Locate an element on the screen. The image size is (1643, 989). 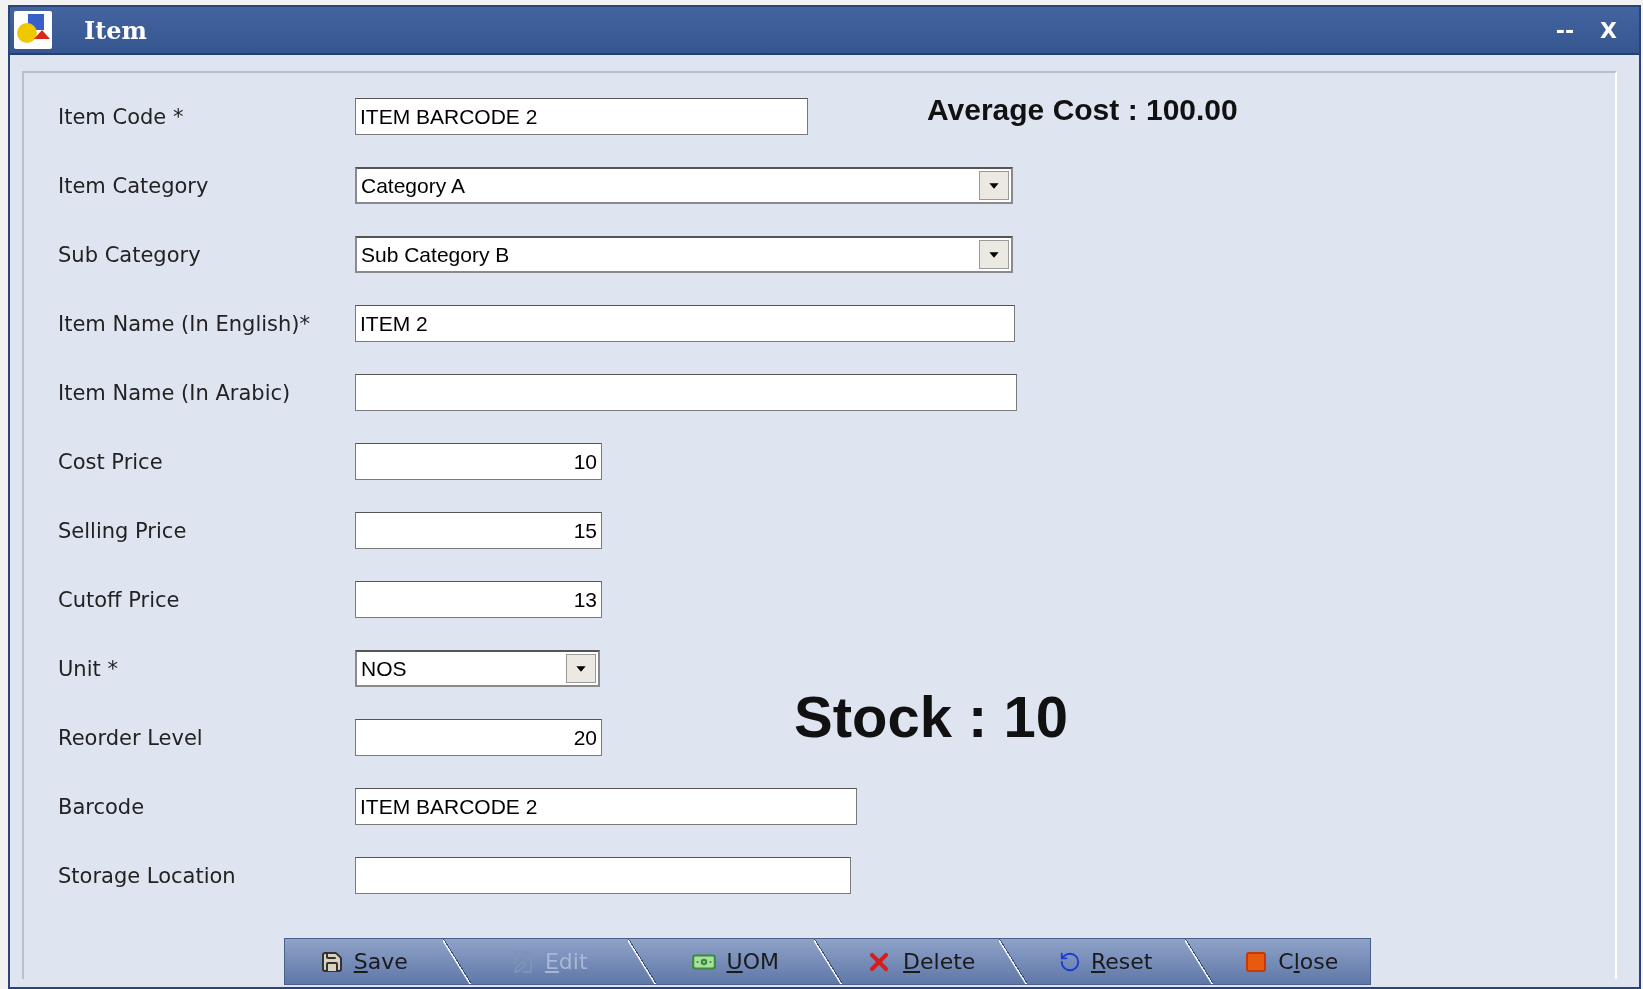
toolbar-button: UOM is located at coordinates (735, 961).